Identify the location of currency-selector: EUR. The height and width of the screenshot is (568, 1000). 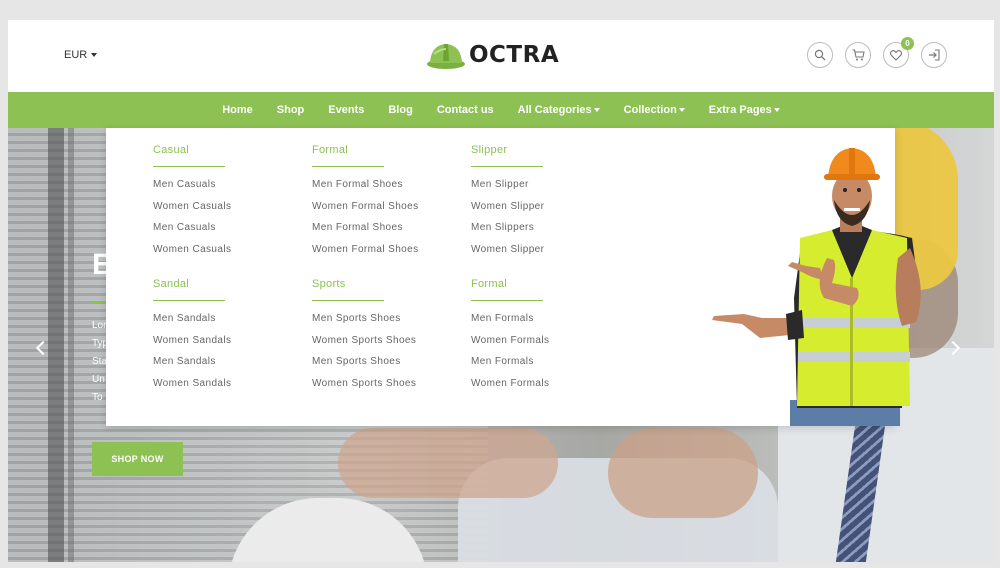
(81, 55).